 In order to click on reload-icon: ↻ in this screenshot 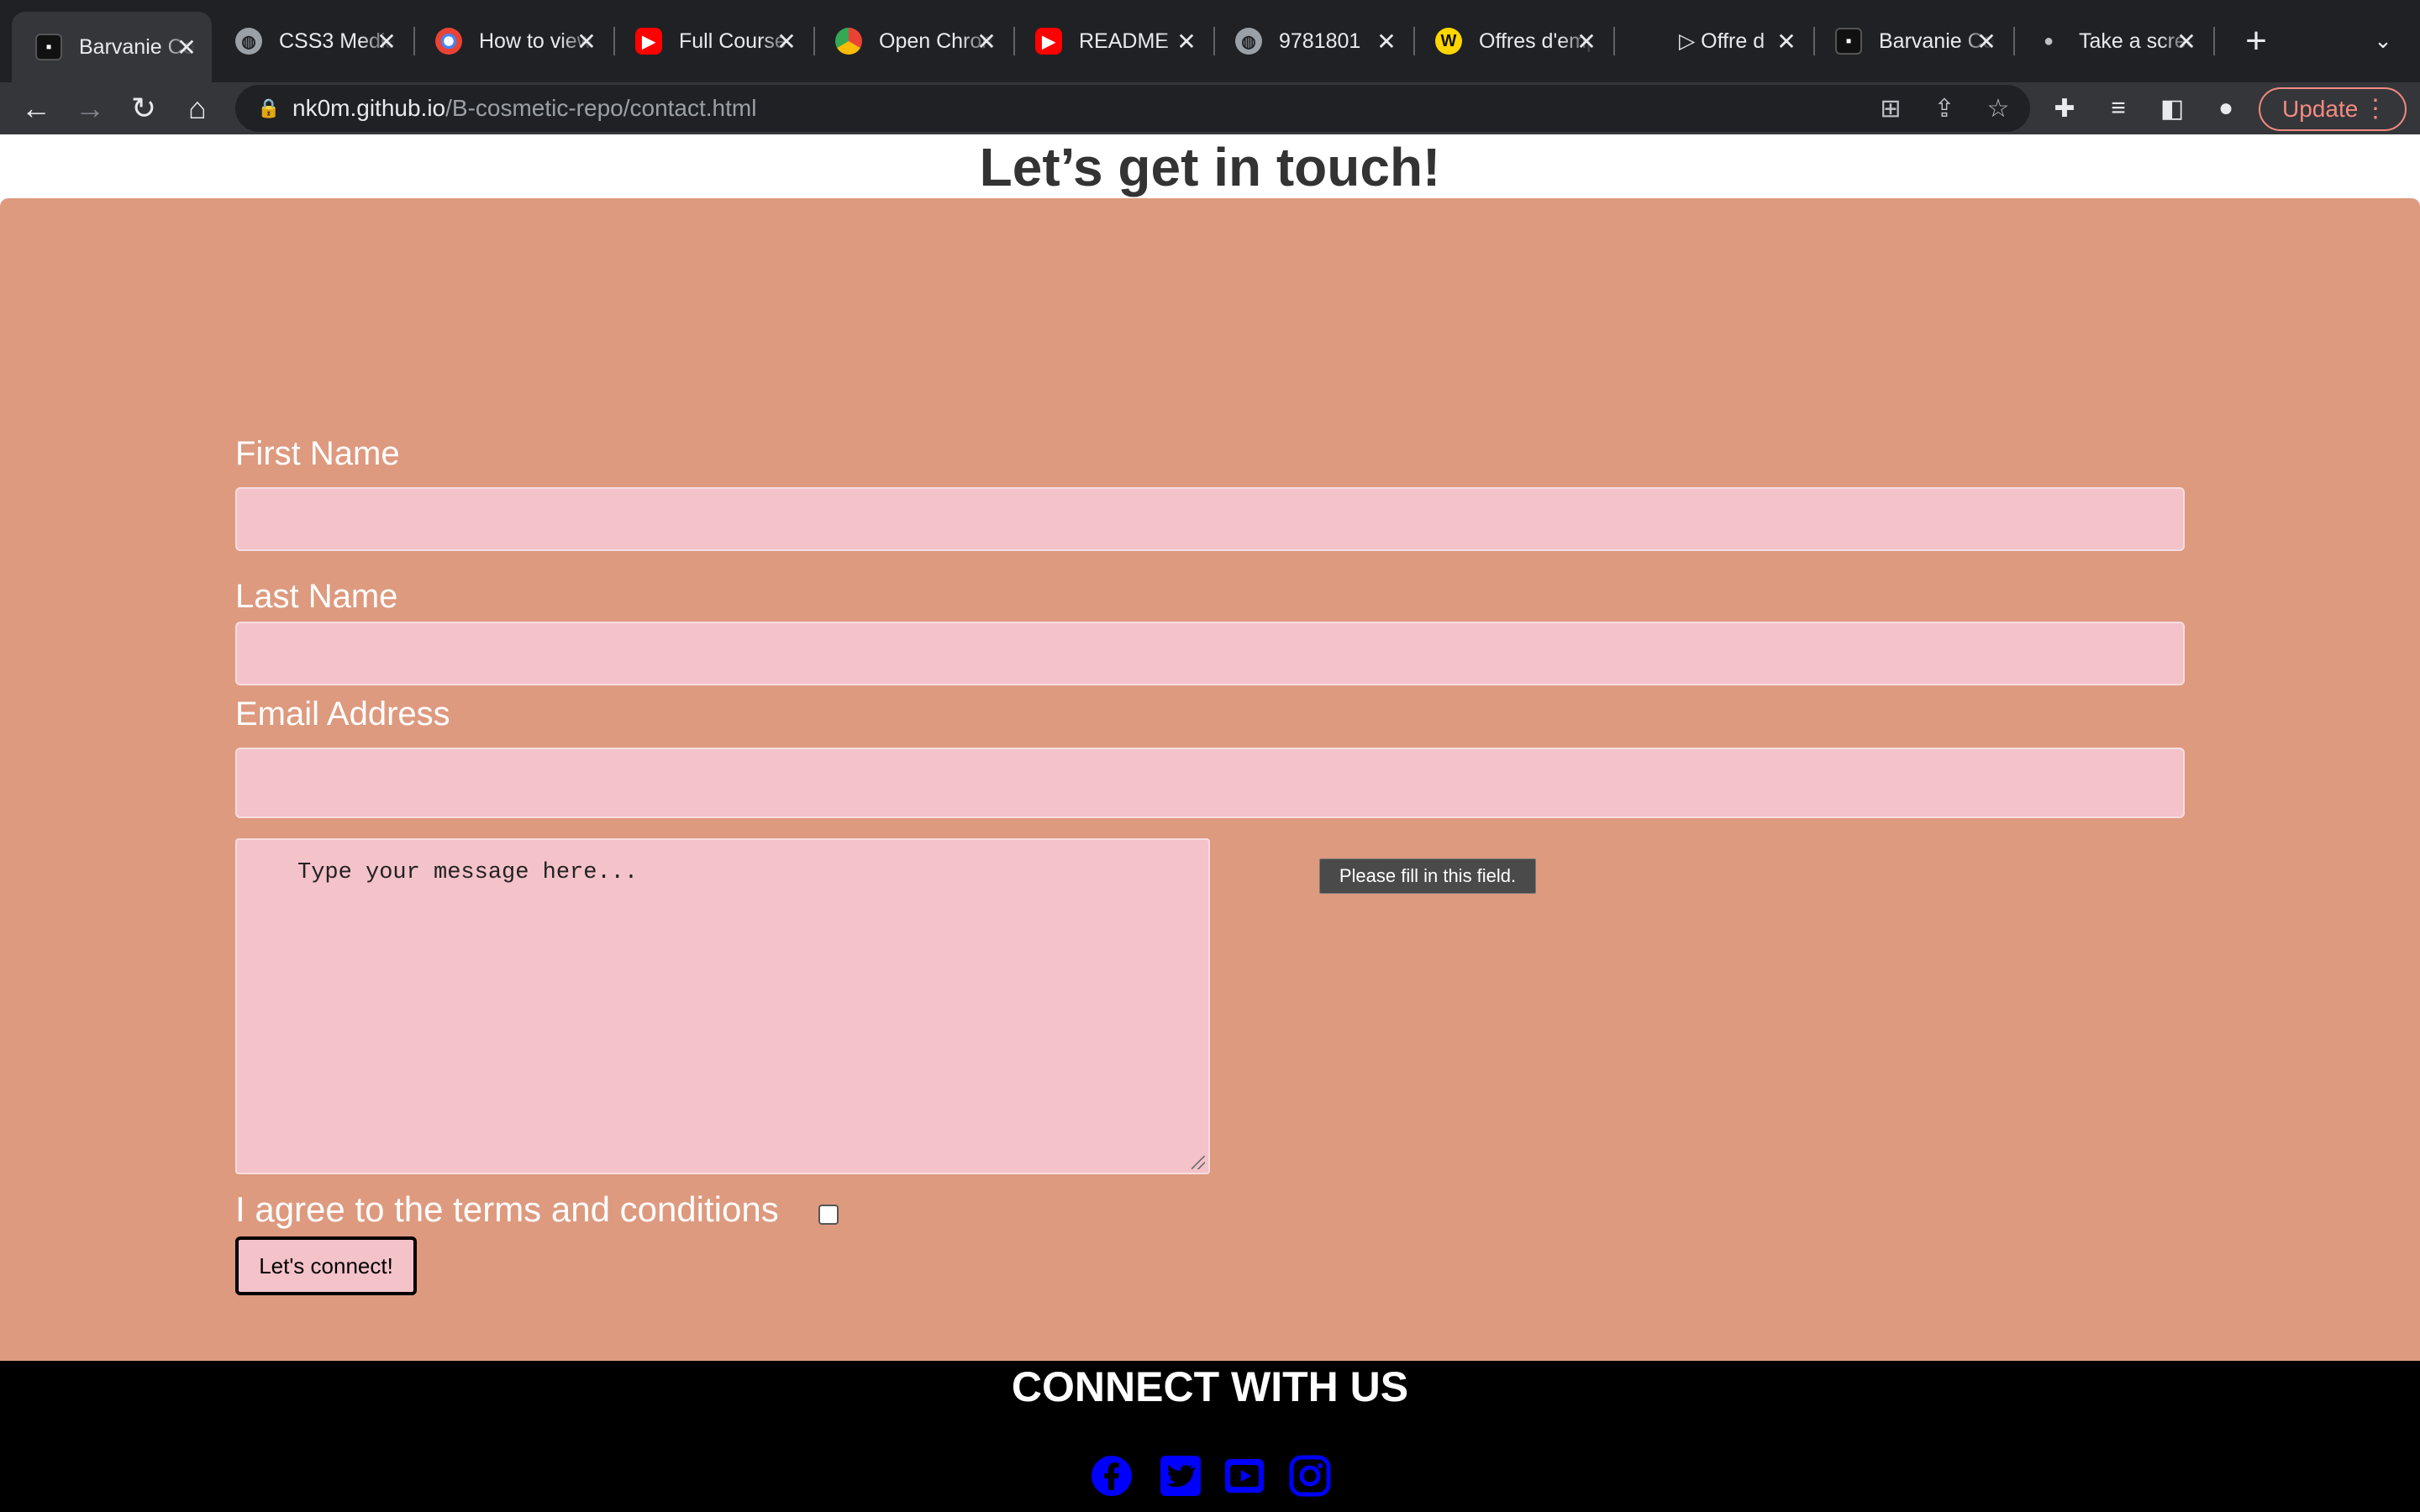, I will do `click(144, 108)`.